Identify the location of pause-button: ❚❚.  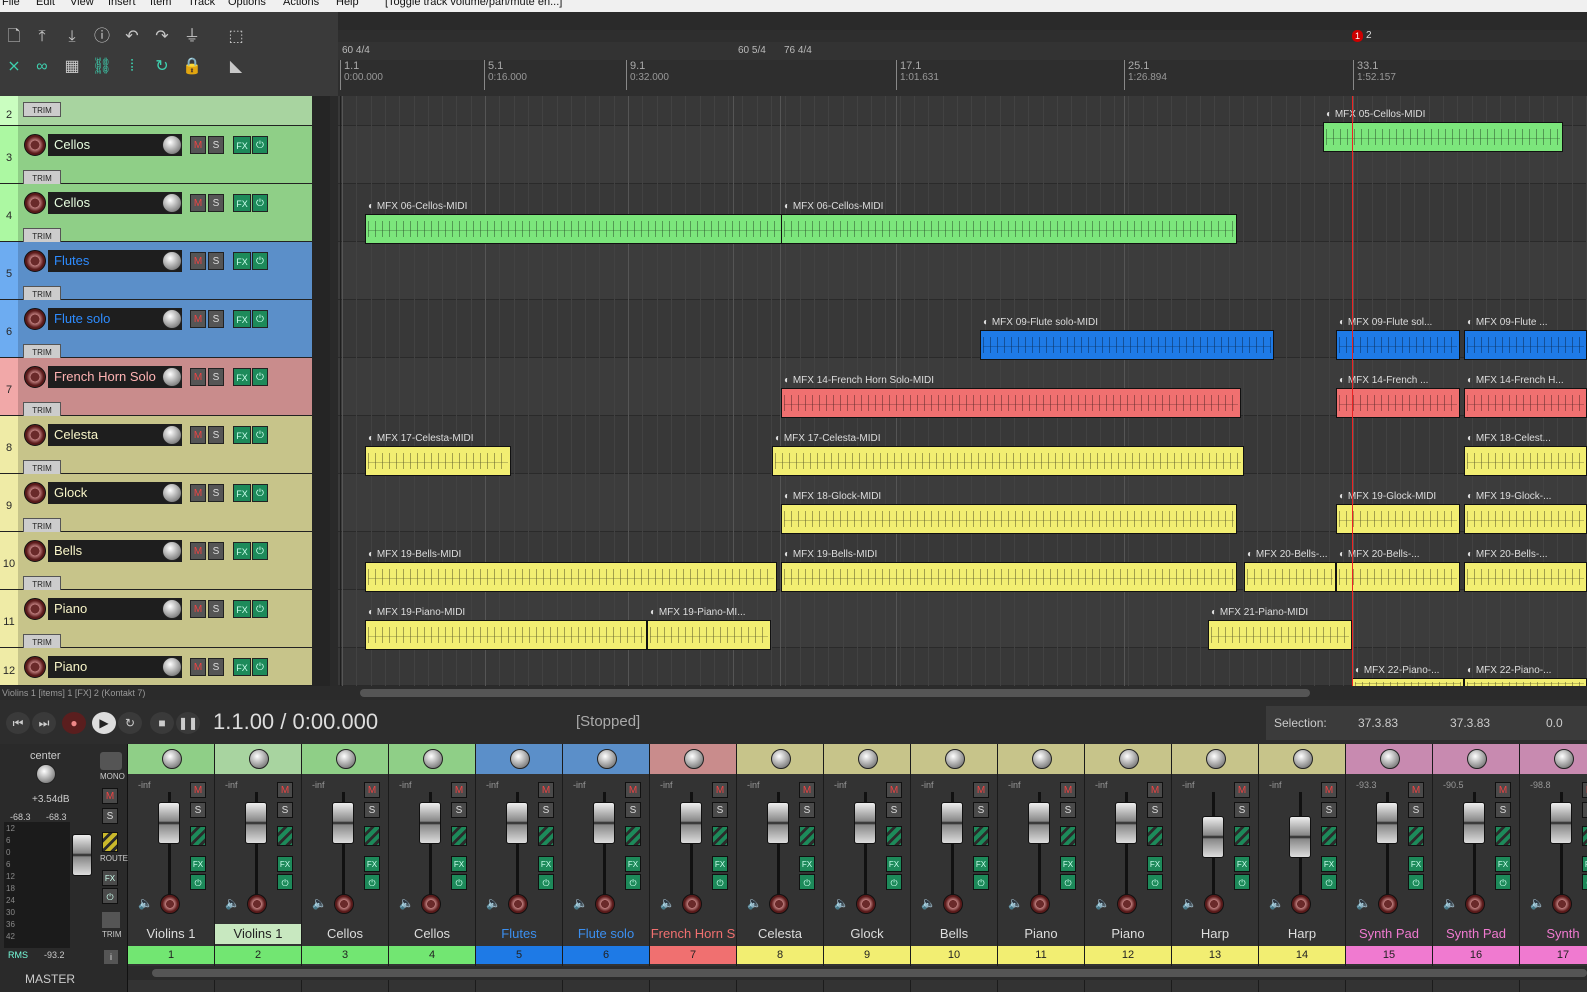
(188, 723).